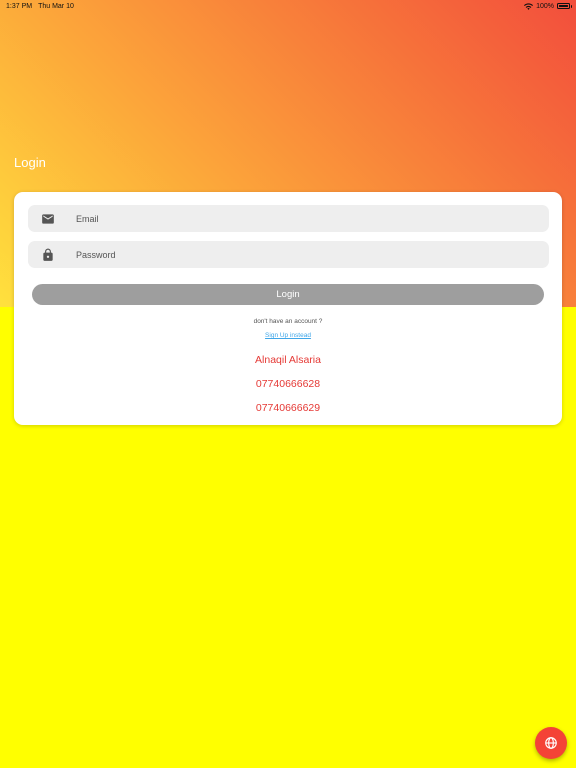 This screenshot has width=576, height=768. Describe the element at coordinates (545, 6) in the screenshot. I see `battery-percent: 100%` at that location.